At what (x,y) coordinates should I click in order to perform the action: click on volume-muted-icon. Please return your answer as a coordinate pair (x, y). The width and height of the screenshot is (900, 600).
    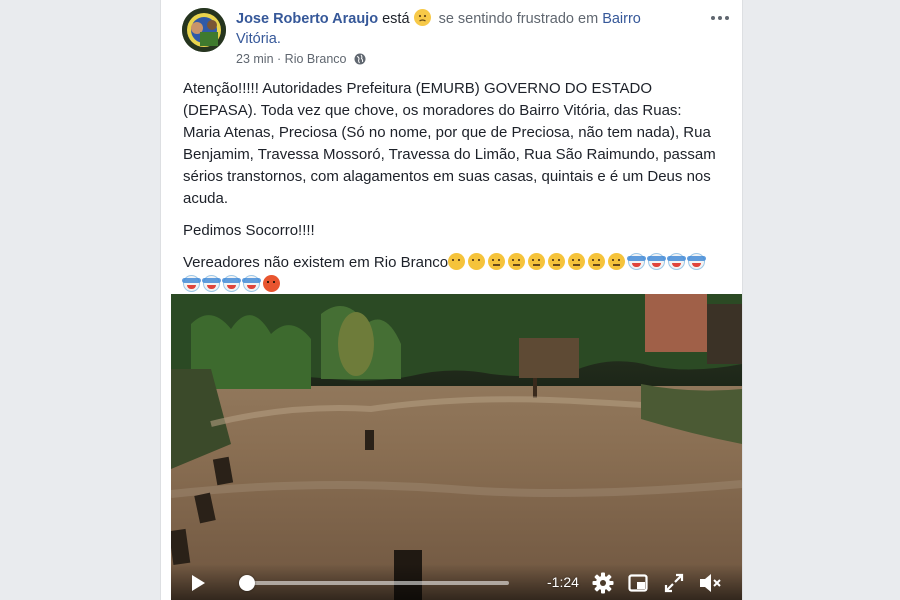
    Looking at the image, I should click on (710, 585).